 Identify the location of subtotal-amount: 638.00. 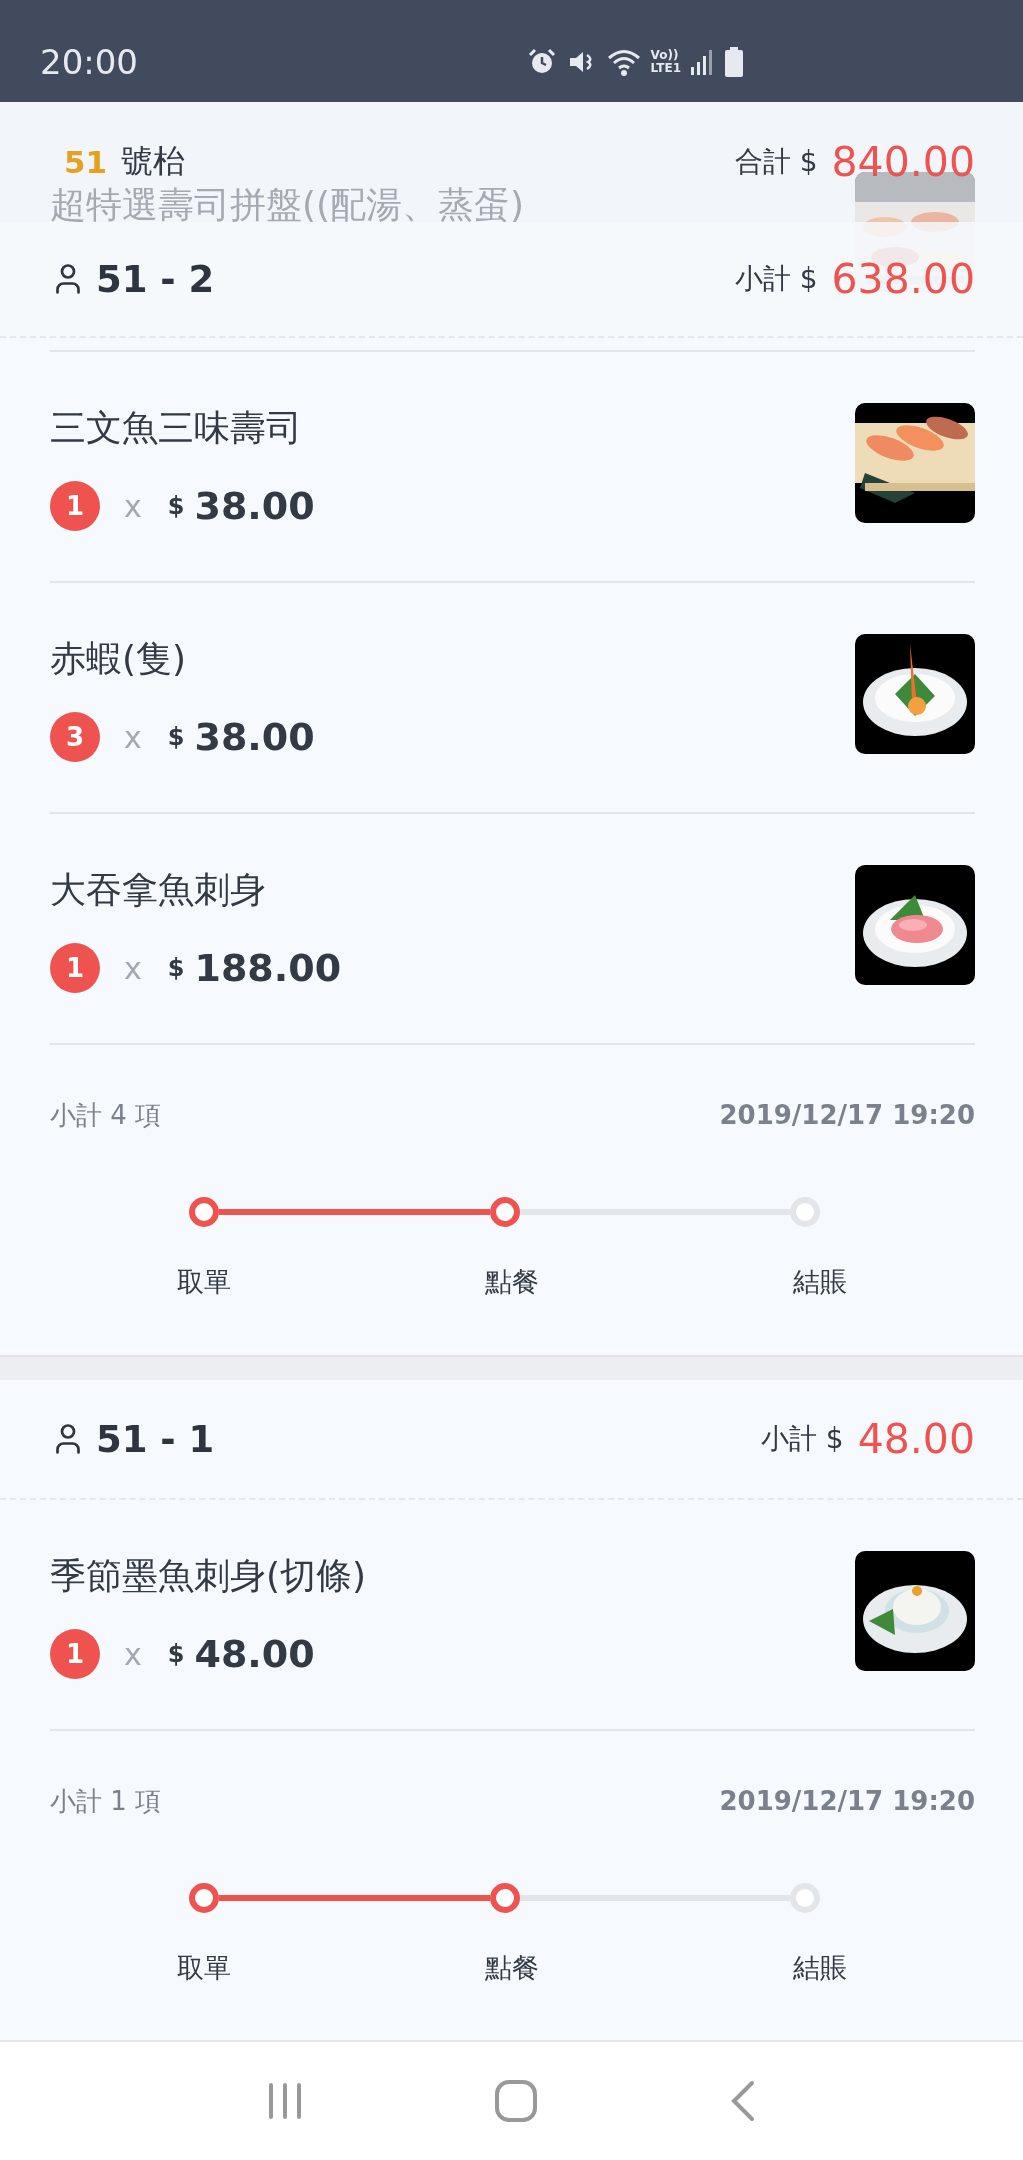
(903, 279).